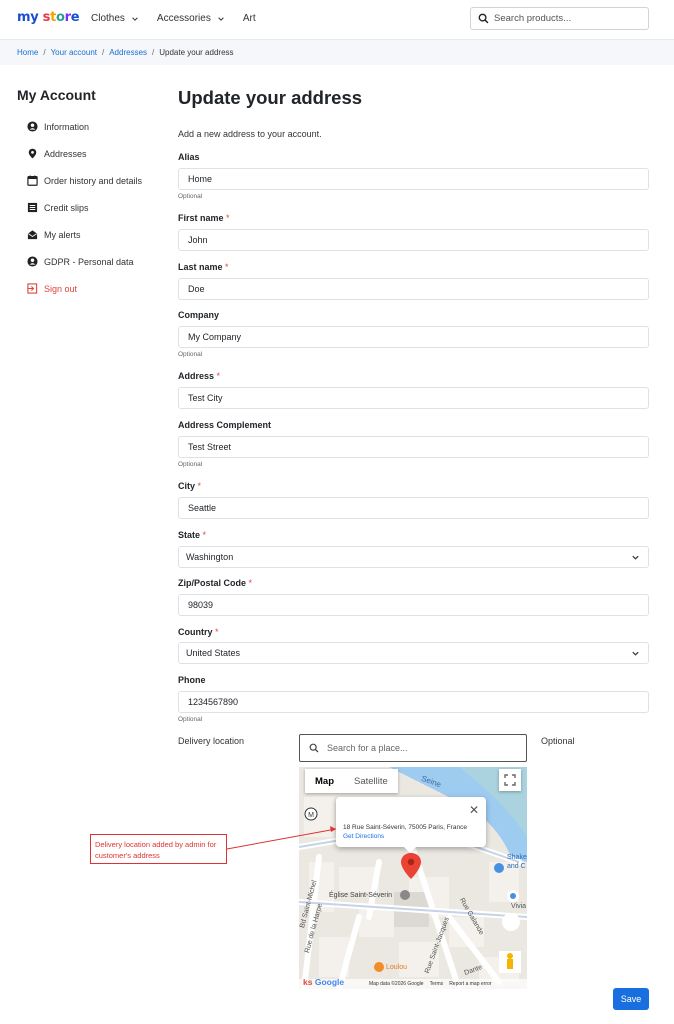 The height and width of the screenshot is (1024, 674). I want to click on annotation-arrow, so click(281, 838).